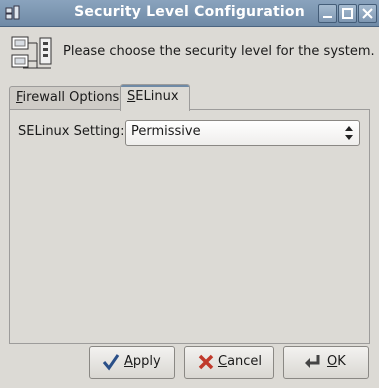 This screenshot has height=388, width=379. I want to click on tab-selinux-label: ELinux, so click(157, 96).